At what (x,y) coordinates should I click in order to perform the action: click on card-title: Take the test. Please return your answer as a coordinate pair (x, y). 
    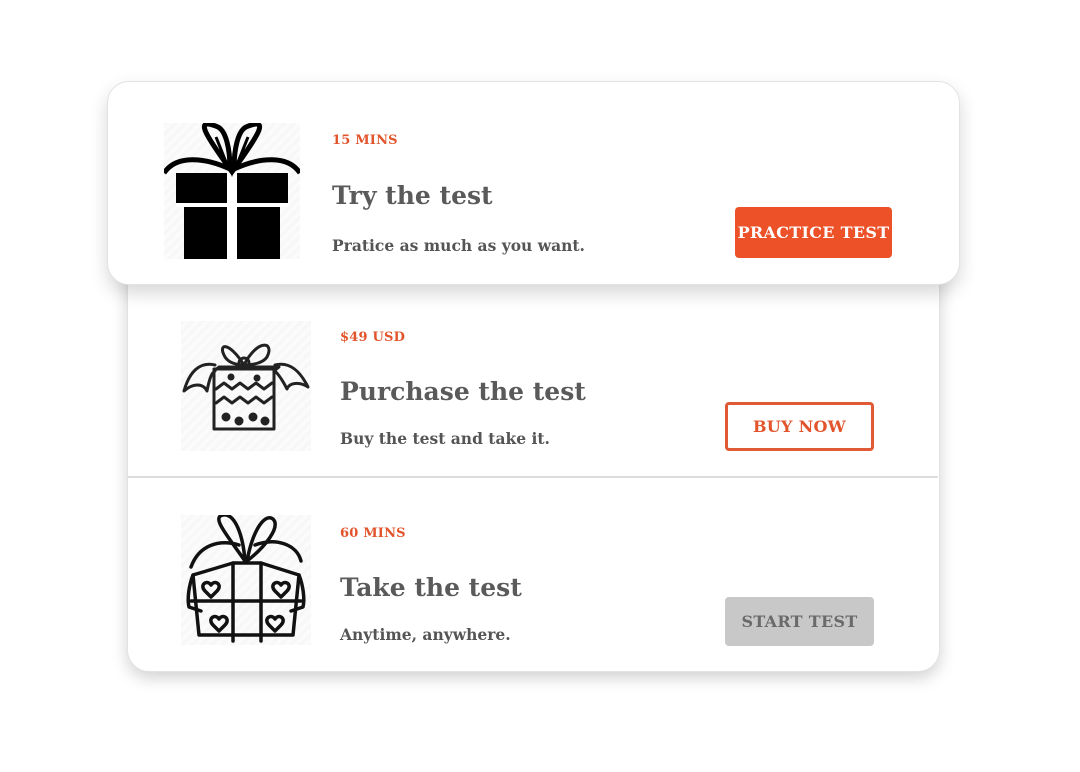
    Looking at the image, I should click on (431, 587).